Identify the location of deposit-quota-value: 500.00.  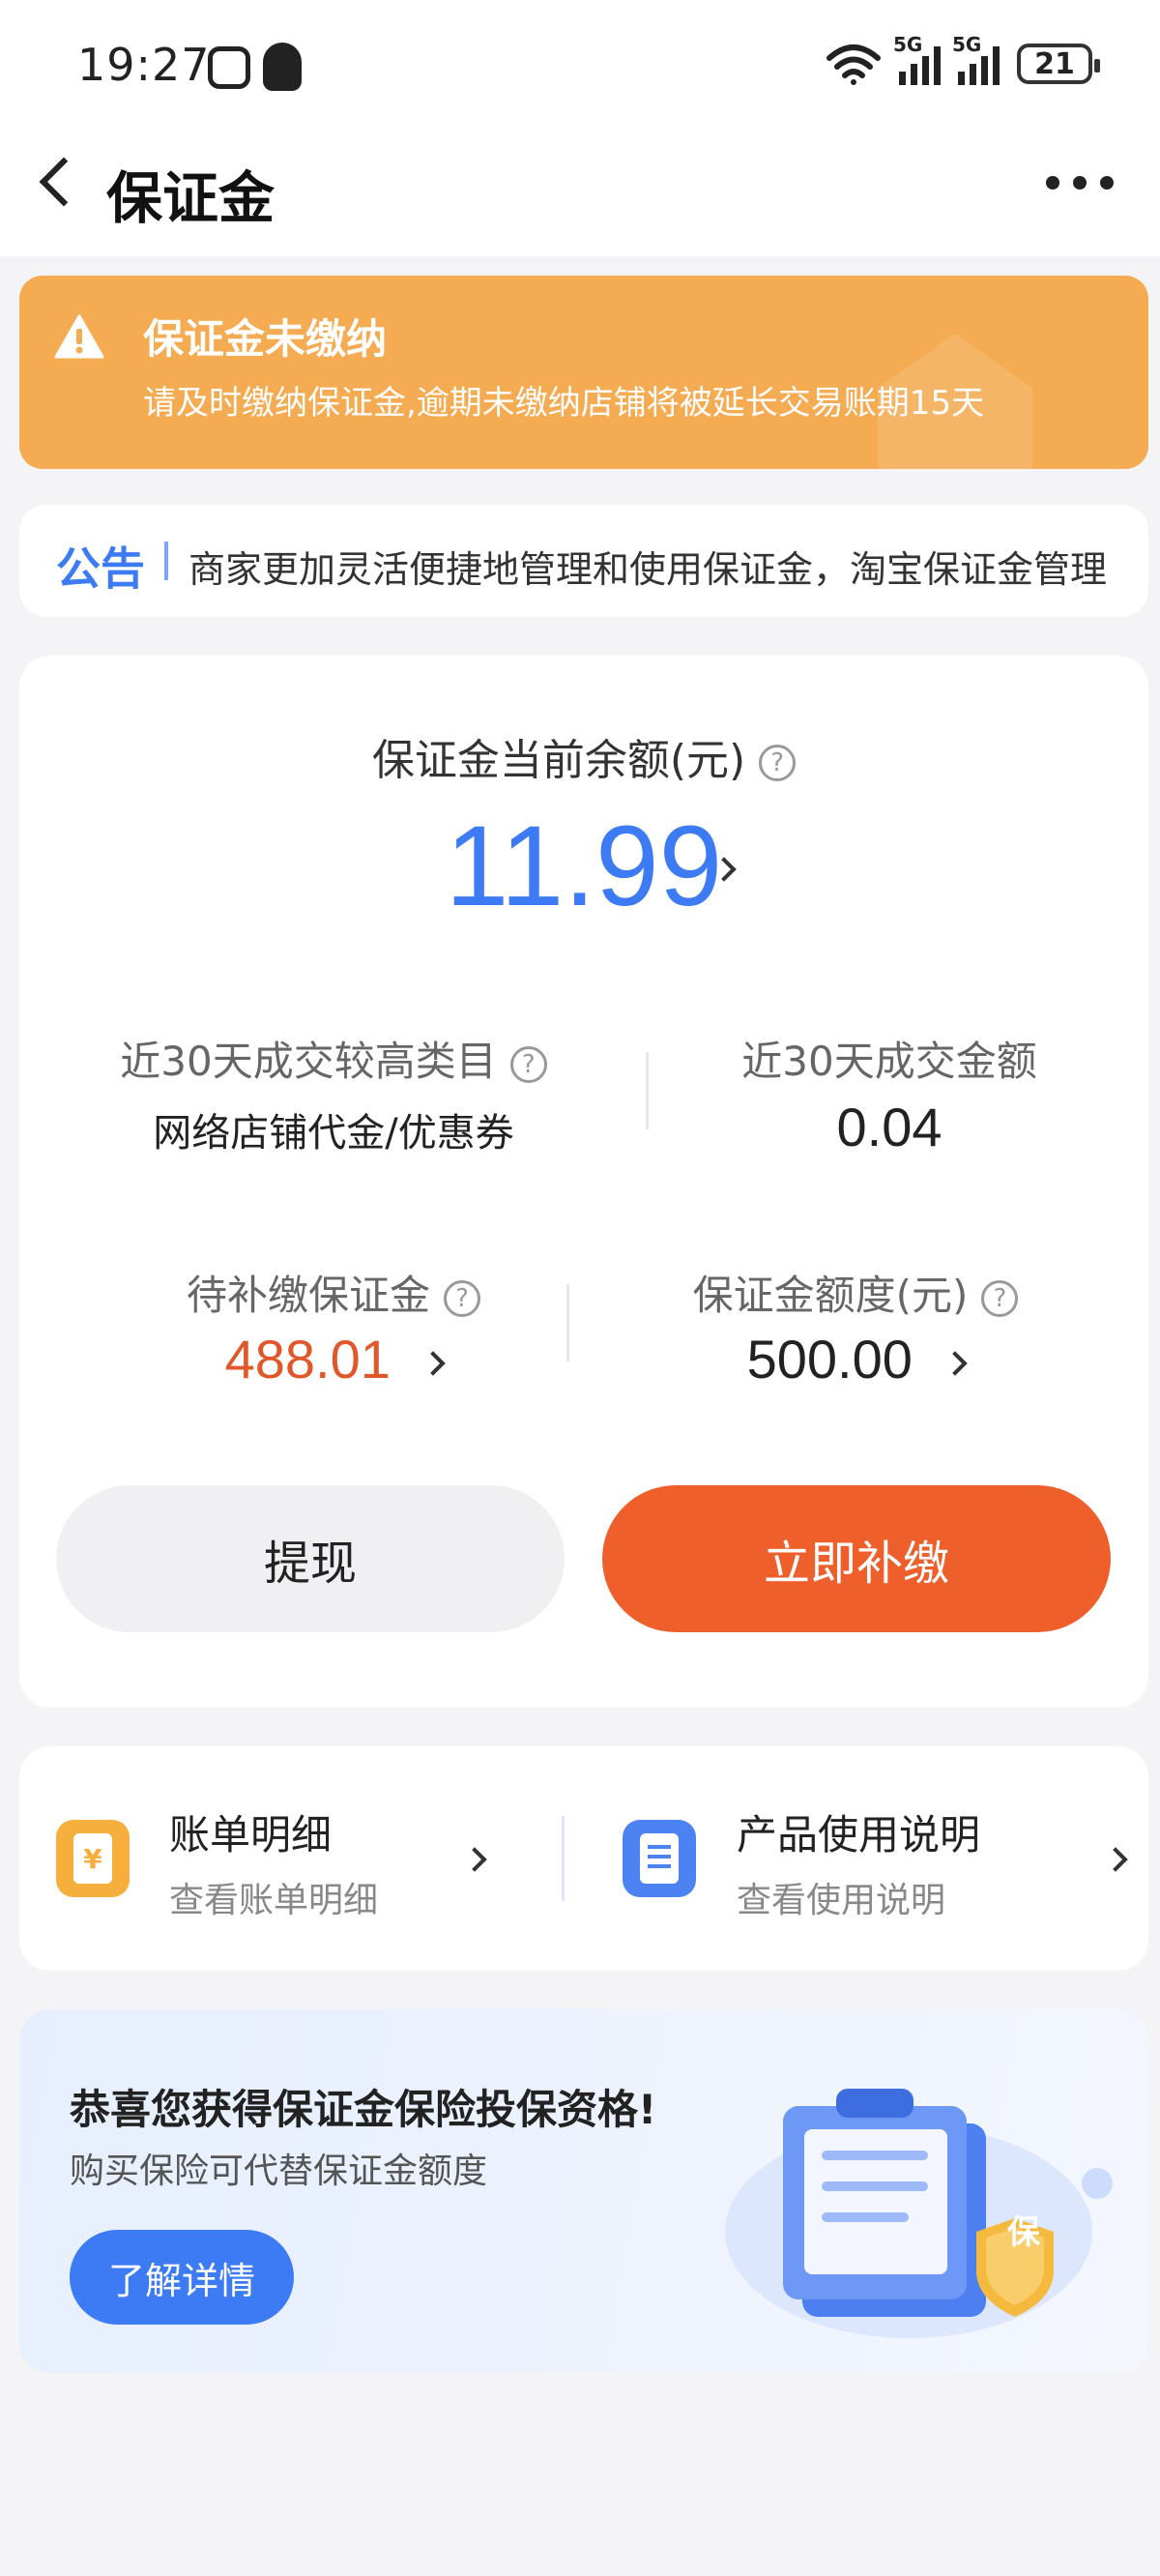
(829, 1359).